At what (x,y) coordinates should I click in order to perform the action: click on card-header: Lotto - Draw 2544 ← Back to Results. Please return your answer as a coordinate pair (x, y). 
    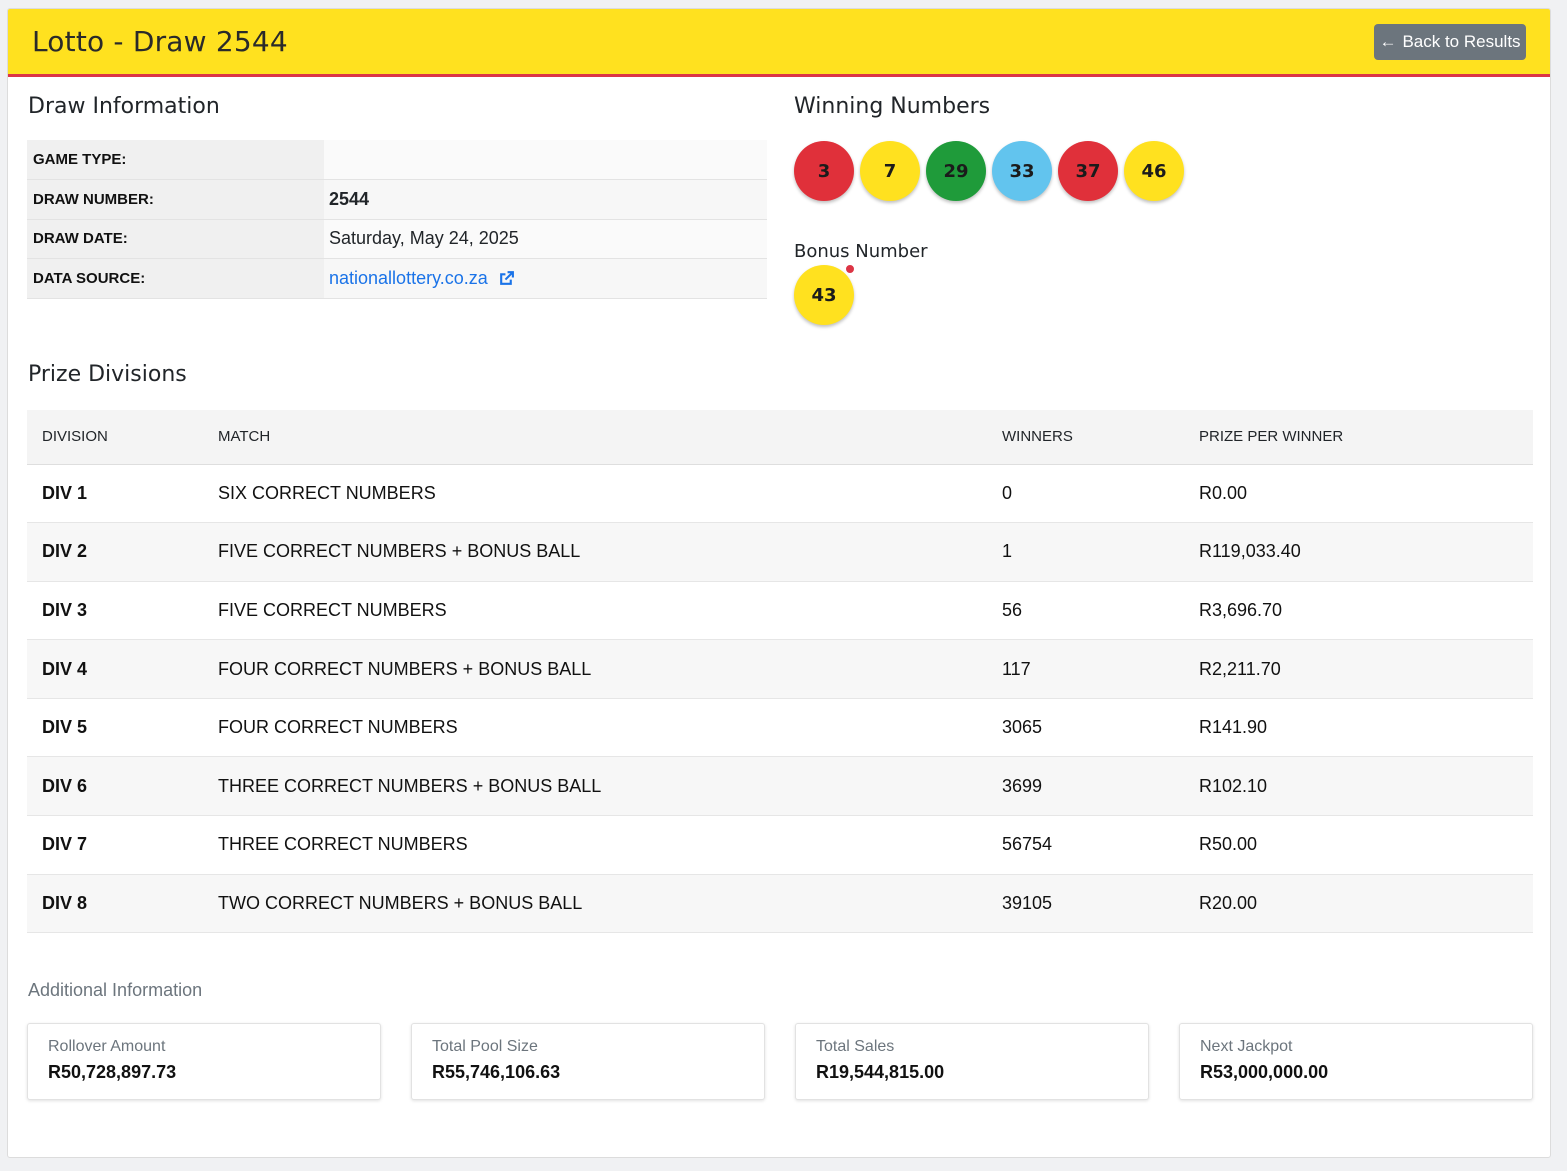
    Looking at the image, I should click on (779, 43).